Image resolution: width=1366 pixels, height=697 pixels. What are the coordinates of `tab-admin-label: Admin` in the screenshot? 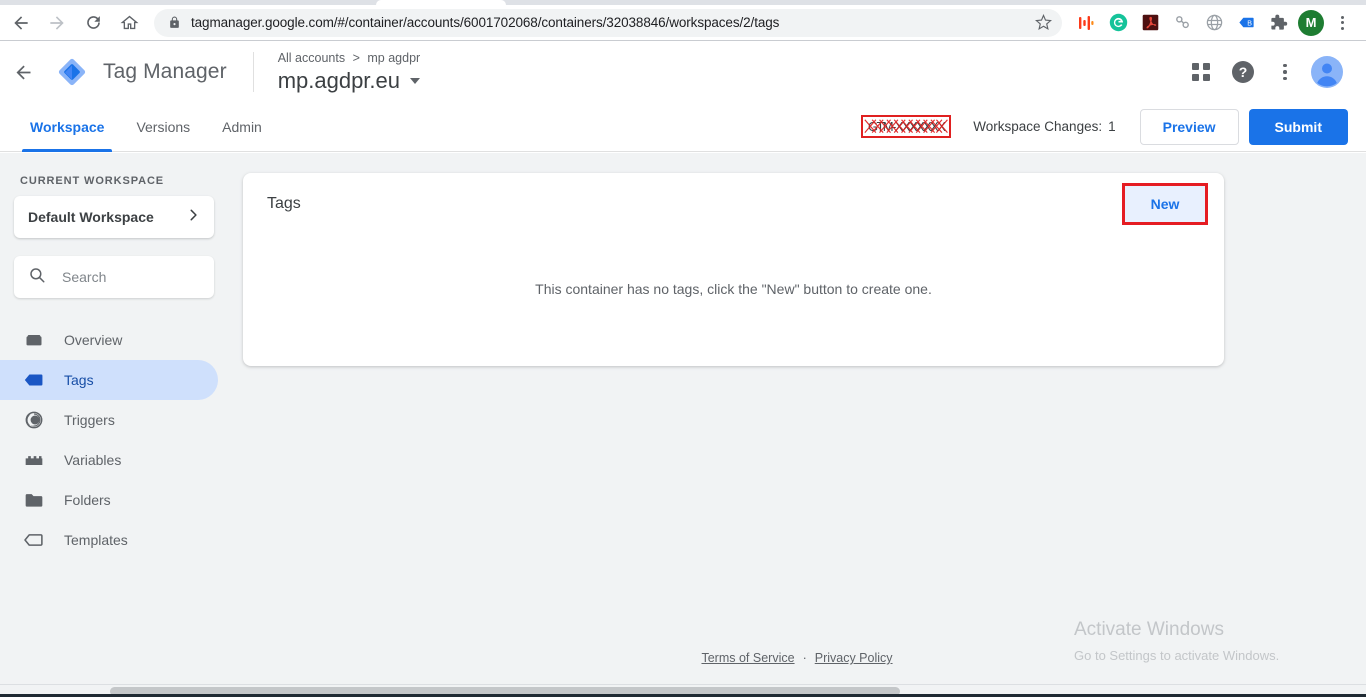 It's located at (242, 126).